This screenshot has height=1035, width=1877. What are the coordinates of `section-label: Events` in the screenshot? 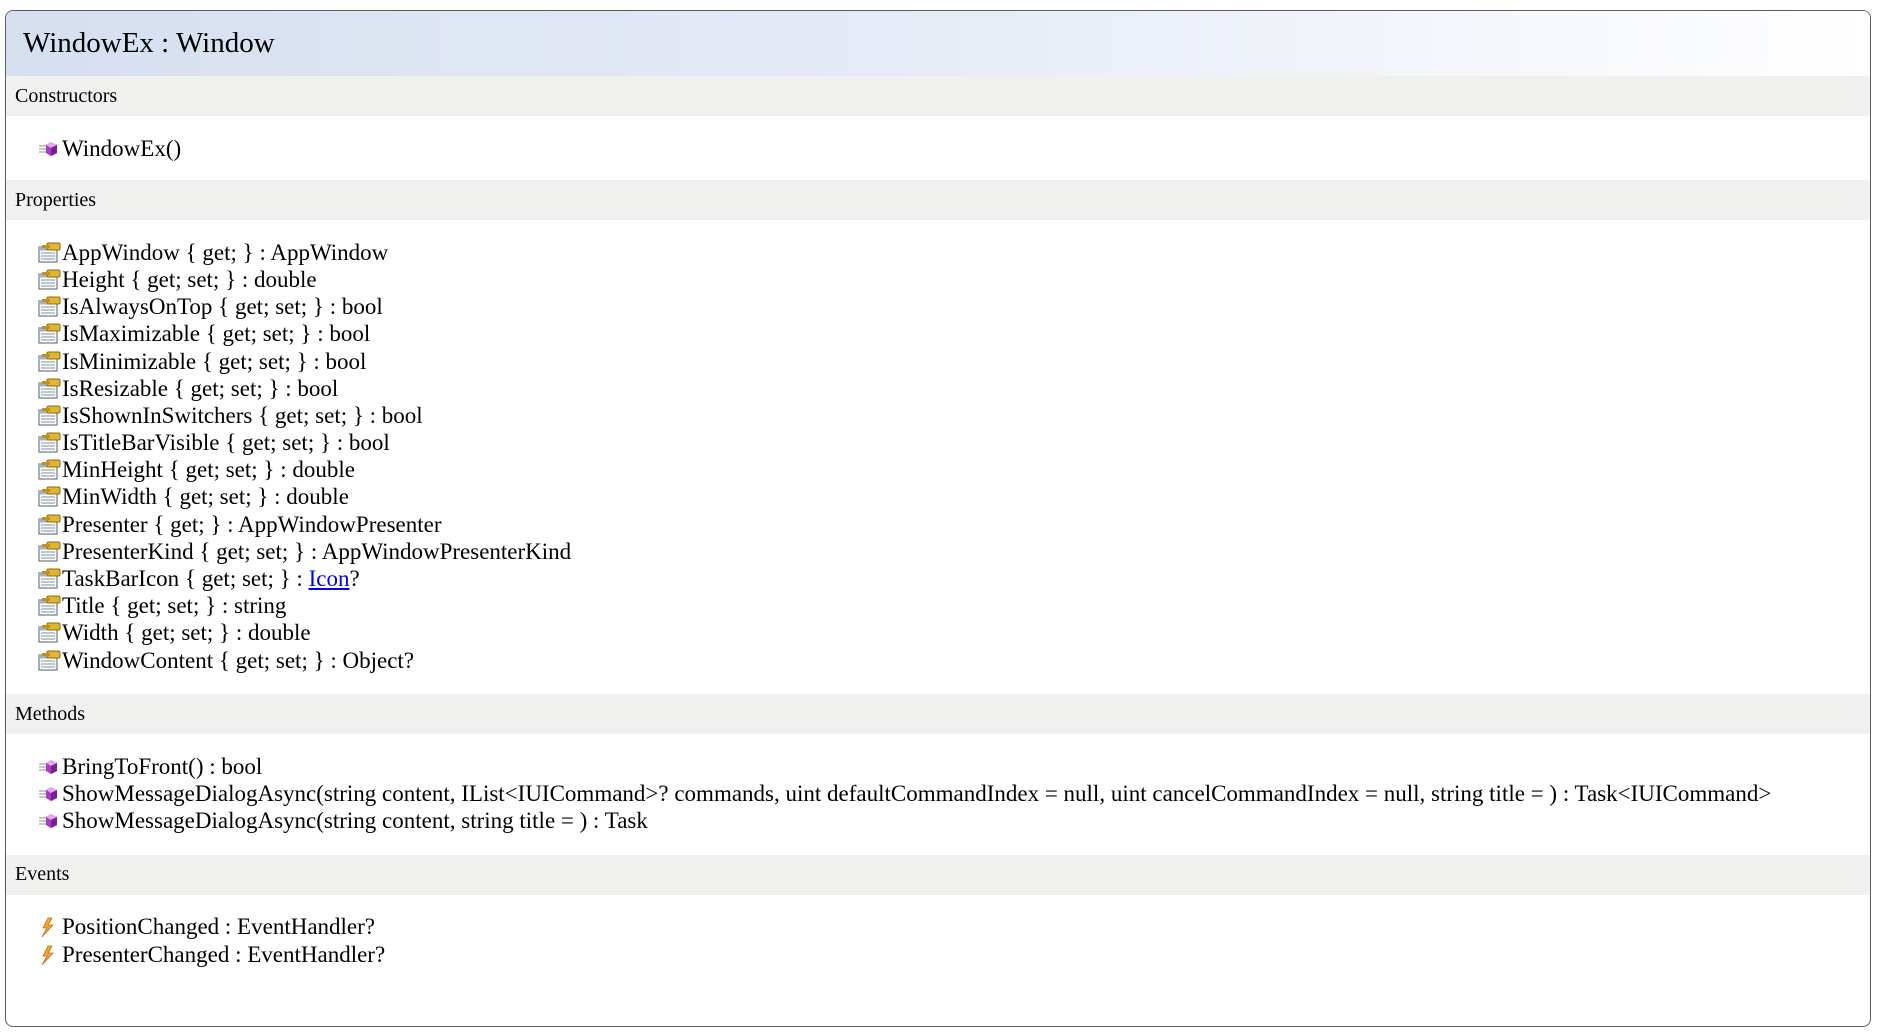 It's located at (42, 874).